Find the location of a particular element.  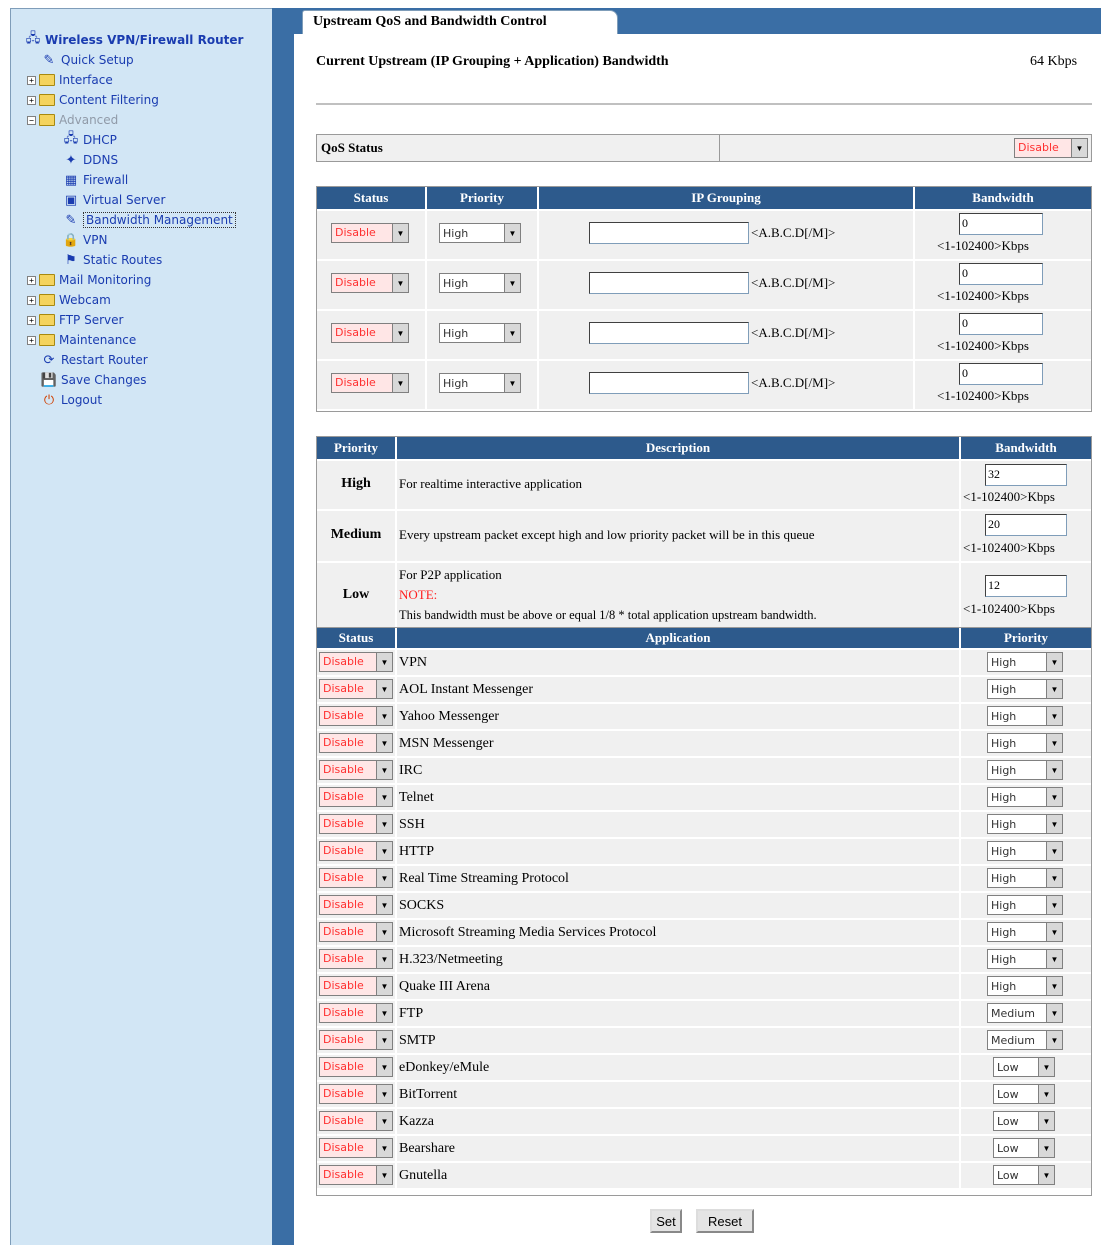

frame-separator is located at coordinates (283, 626).